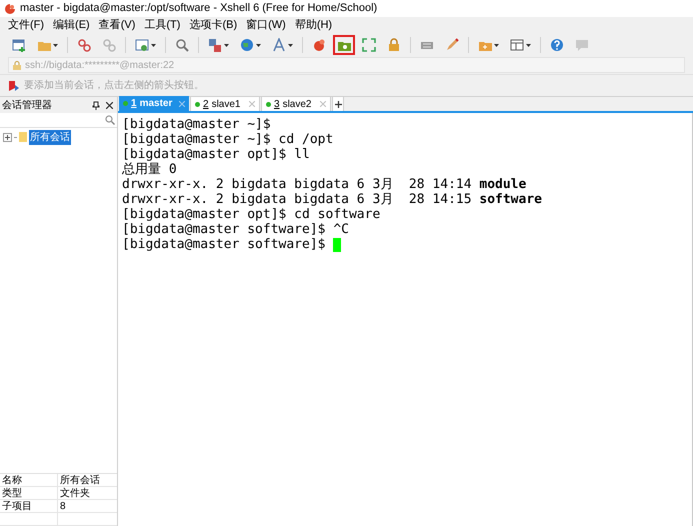 This screenshot has width=693, height=526. What do you see at coordinates (228, 139) in the screenshot?
I see `terminal-line: [bigdata@master ~]$ cd /opt` at bounding box center [228, 139].